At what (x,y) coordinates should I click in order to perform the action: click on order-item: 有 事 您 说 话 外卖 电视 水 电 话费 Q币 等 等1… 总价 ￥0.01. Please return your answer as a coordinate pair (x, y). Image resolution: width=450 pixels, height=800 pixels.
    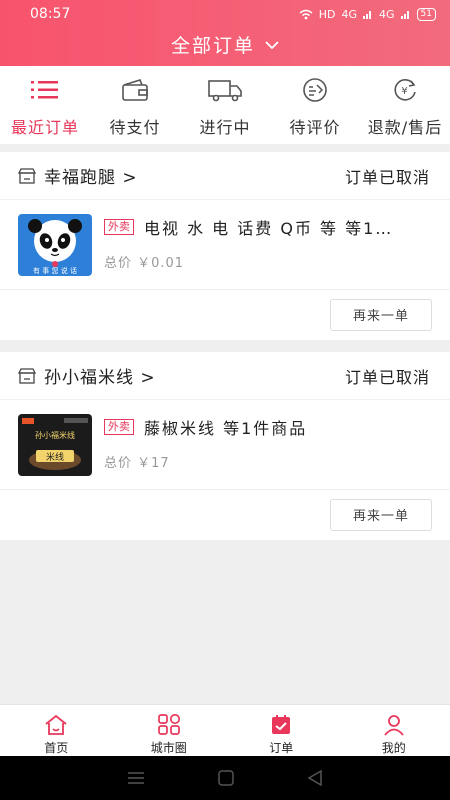
    Looking at the image, I should click on (225, 245).